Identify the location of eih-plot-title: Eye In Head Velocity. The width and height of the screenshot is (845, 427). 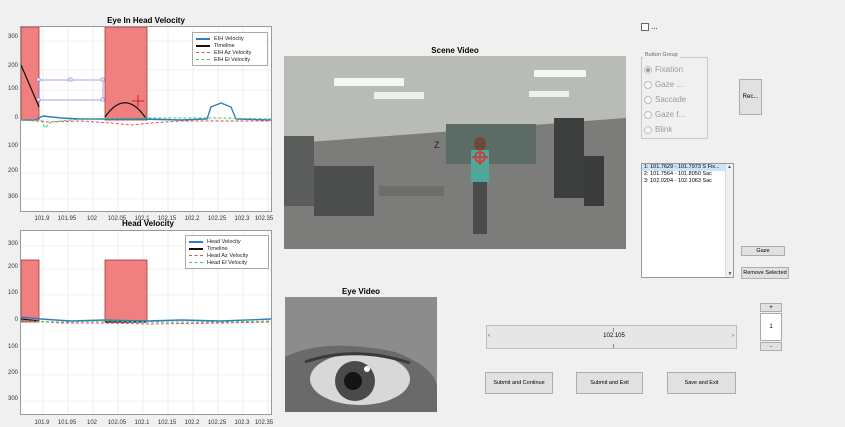
(146, 20).